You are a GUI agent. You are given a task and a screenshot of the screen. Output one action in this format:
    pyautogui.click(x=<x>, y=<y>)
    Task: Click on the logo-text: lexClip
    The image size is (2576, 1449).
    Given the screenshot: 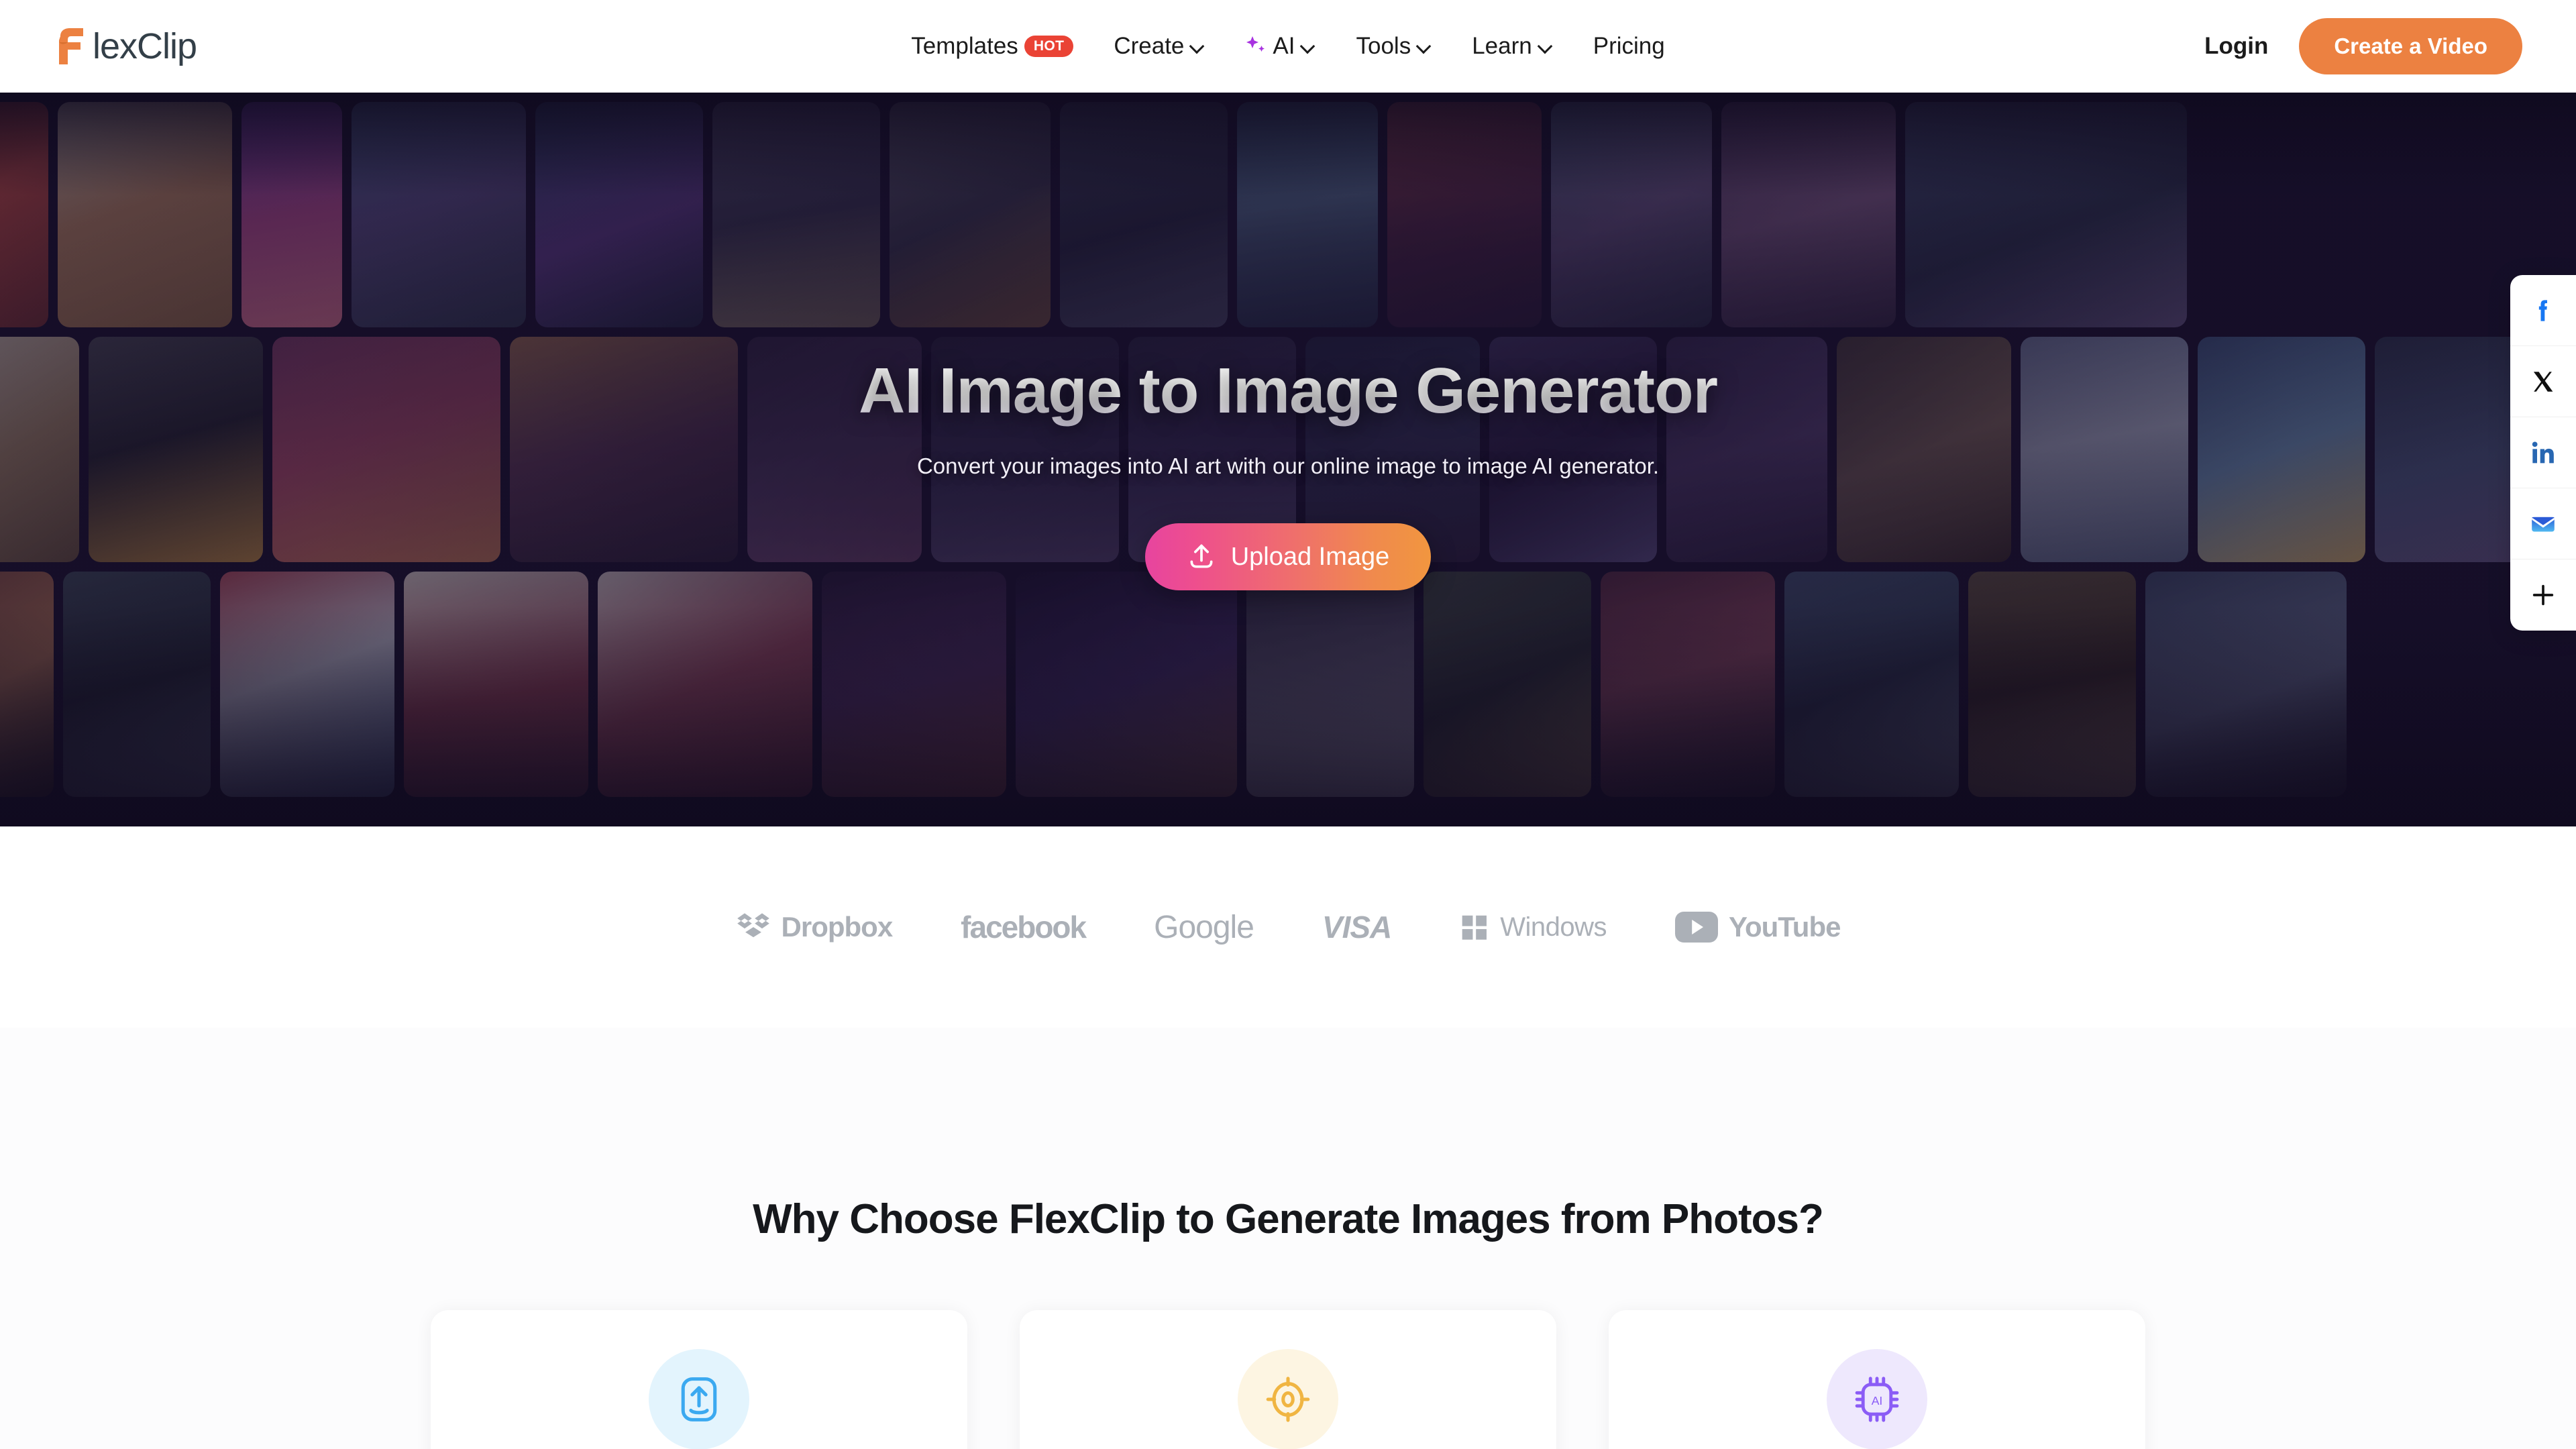 What is the action you would take?
    pyautogui.click(x=145, y=46)
    